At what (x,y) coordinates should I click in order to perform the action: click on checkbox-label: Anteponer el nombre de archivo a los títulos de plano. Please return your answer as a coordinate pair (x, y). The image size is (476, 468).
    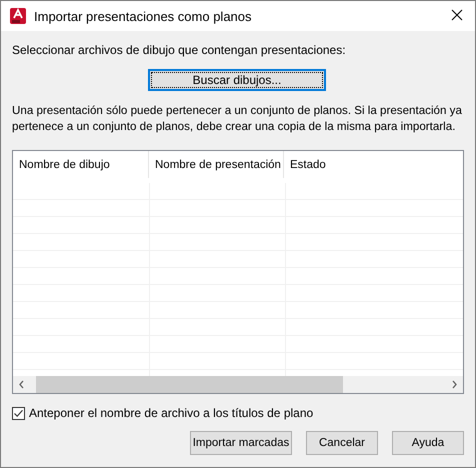
    Looking at the image, I should click on (171, 413).